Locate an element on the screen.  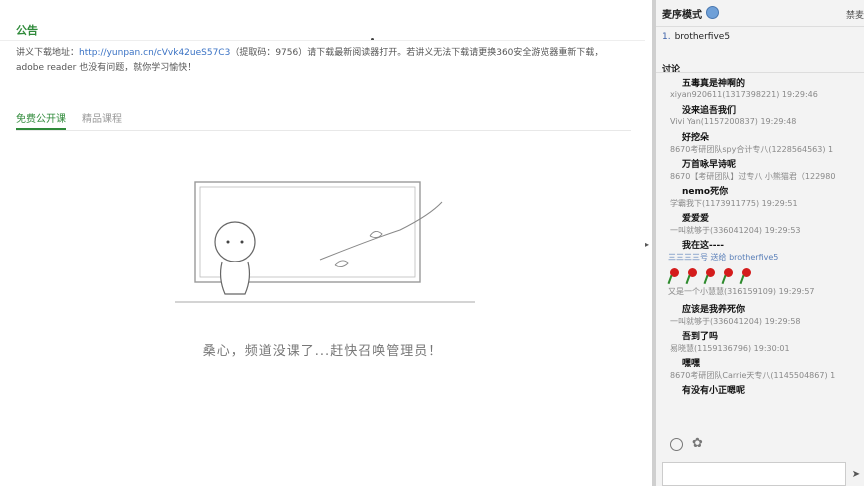
chat-input is located at coordinates (754, 474).